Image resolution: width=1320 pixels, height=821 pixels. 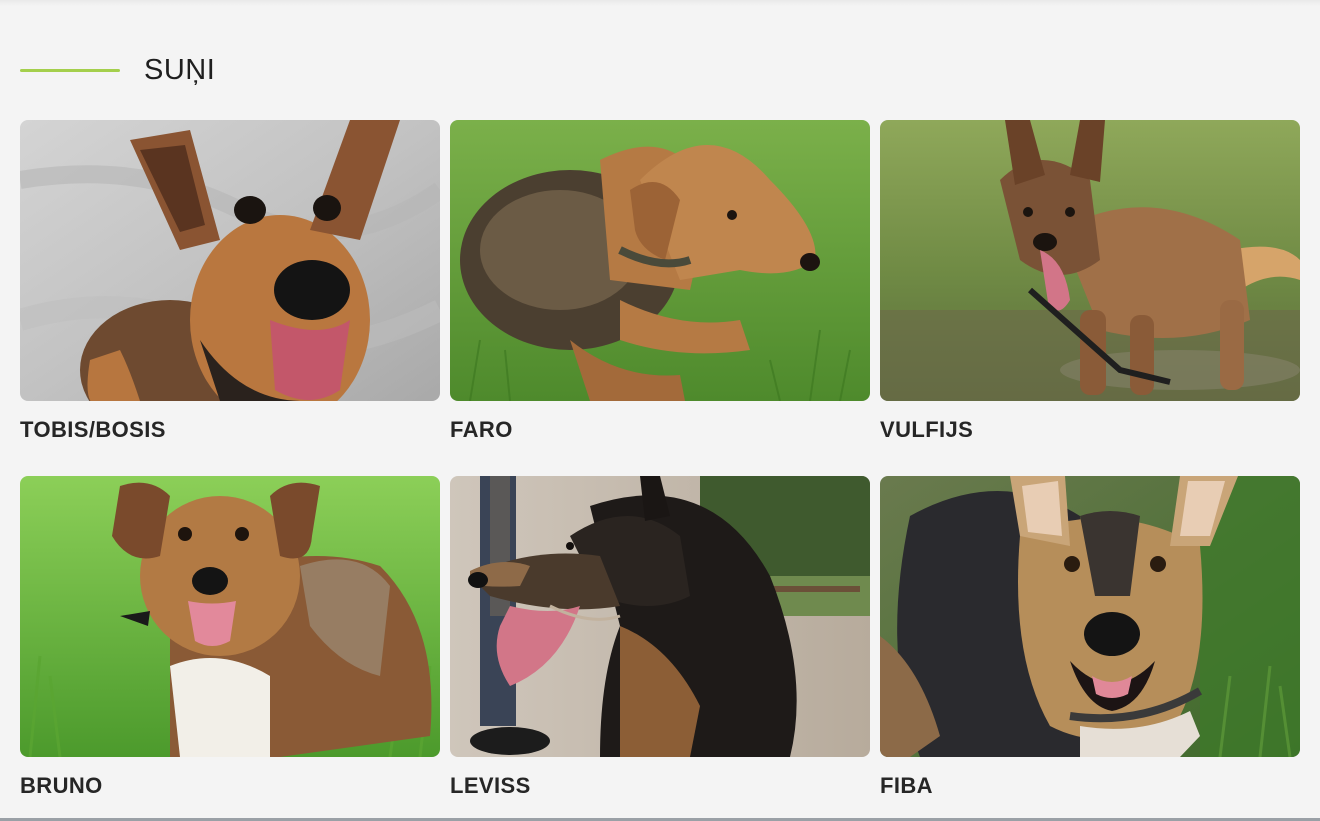 I want to click on section-header: SUŅI, so click(x=117, y=70).